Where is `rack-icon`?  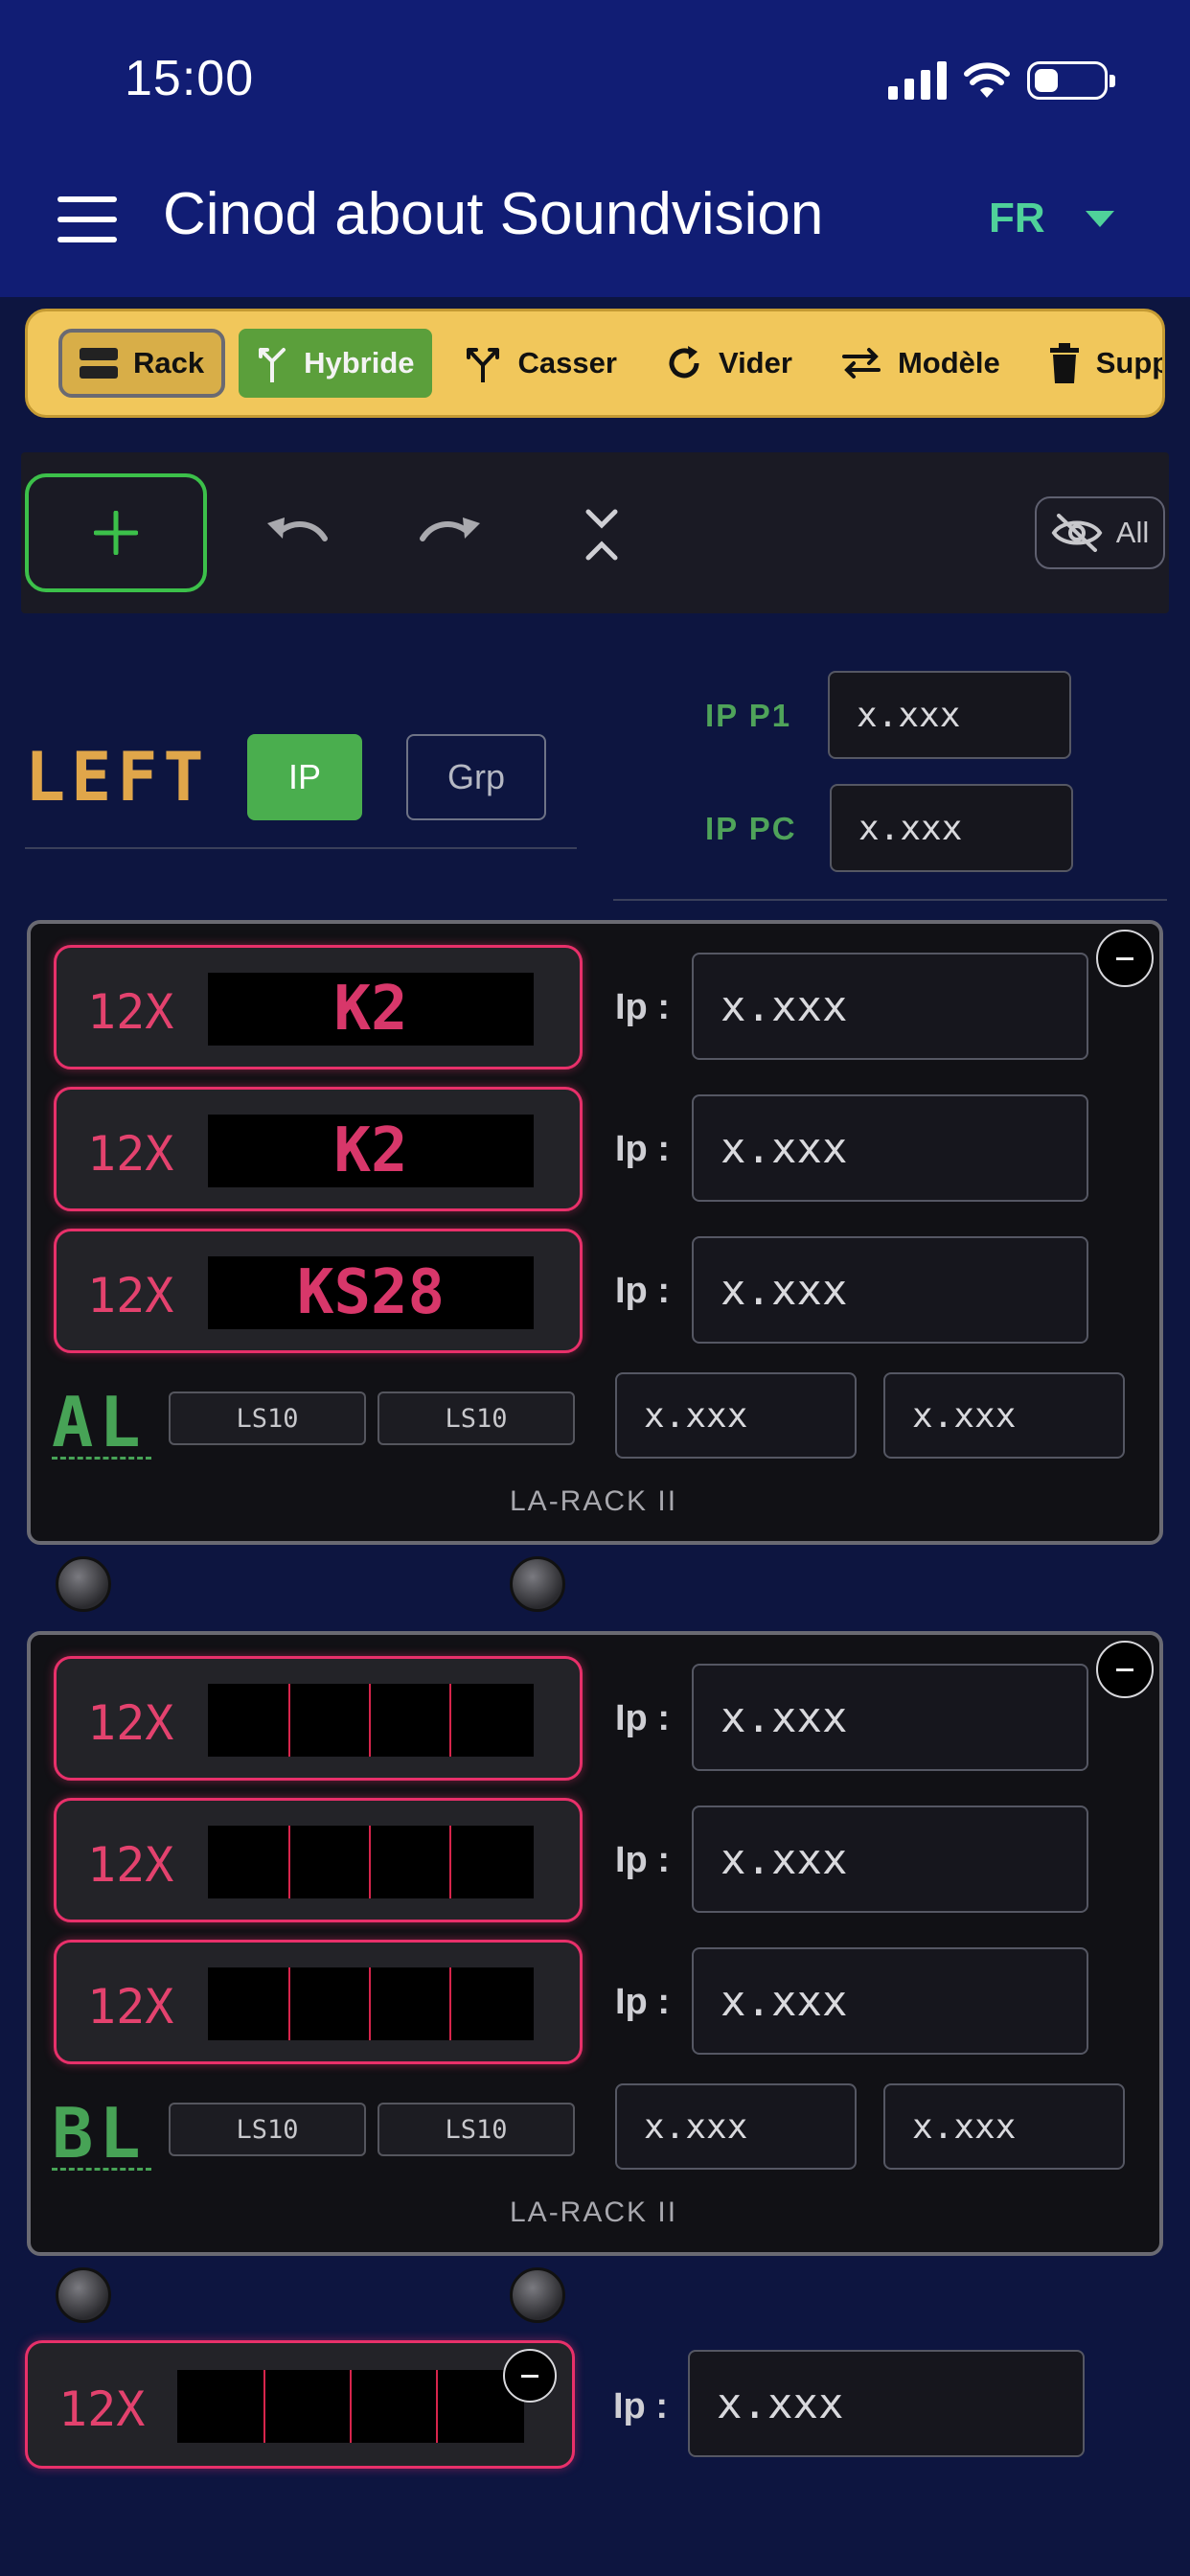 rack-icon is located at coordinates (99, 363).